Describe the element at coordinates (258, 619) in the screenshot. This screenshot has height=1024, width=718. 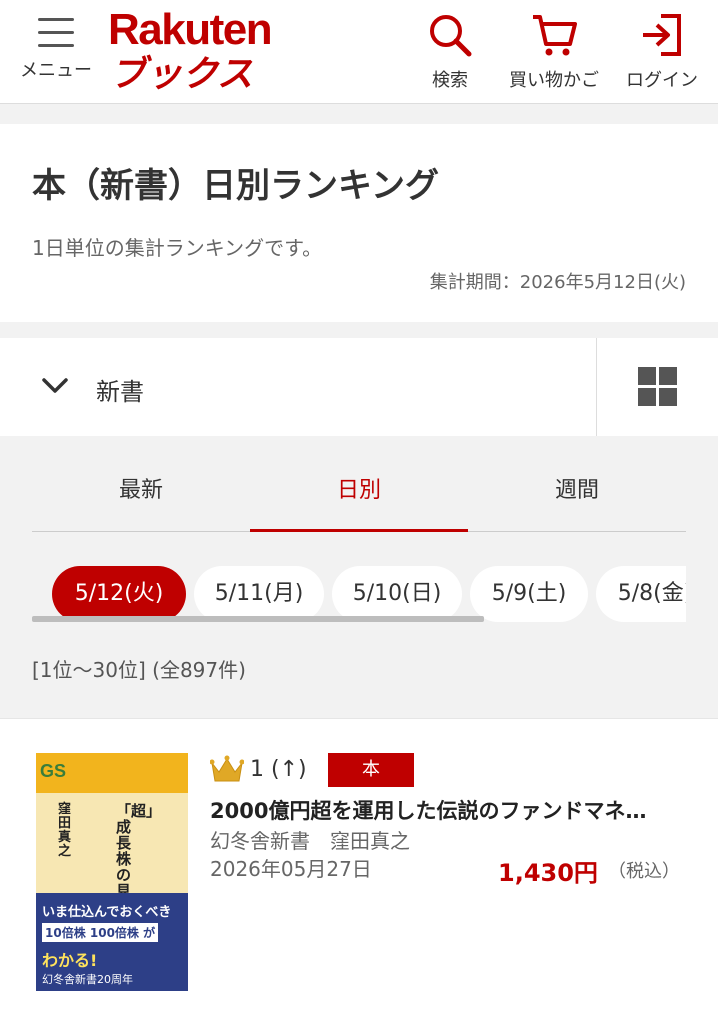
I see `date-scrollbar` at that location.